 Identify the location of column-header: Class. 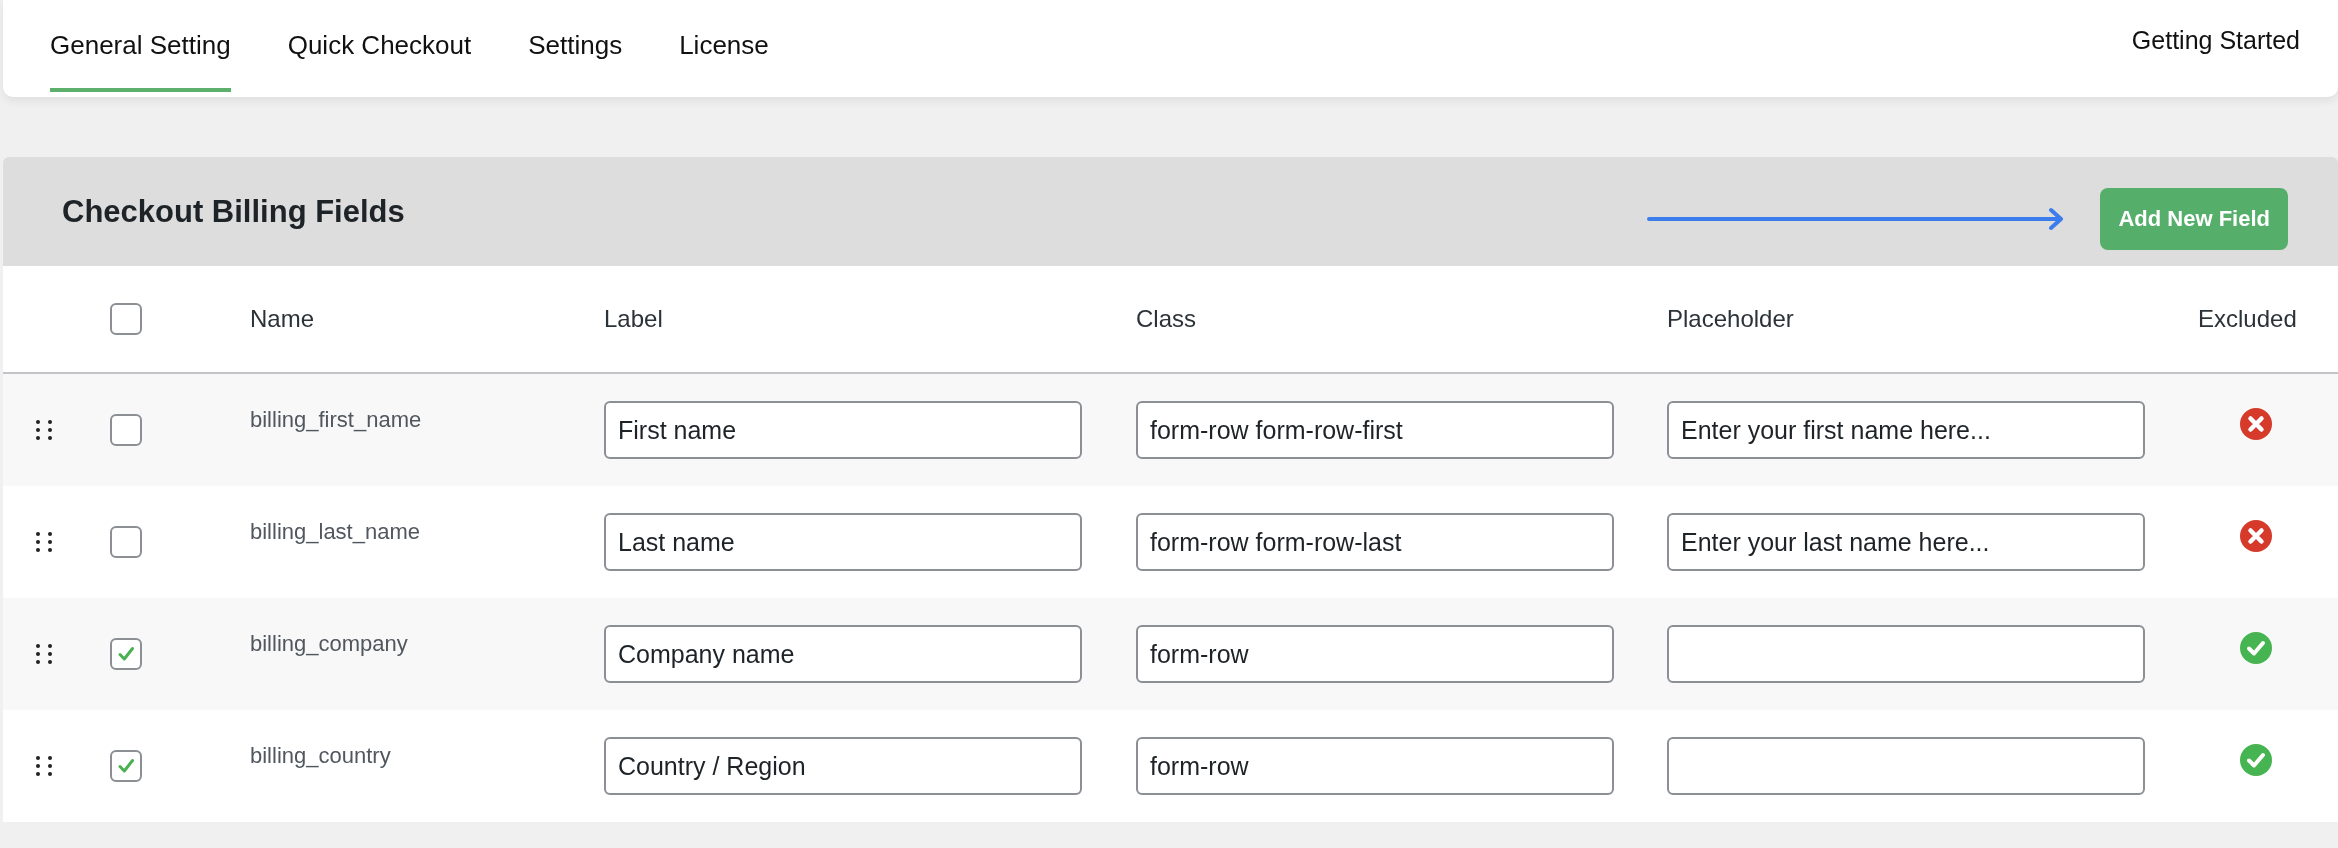
(1166, 319).